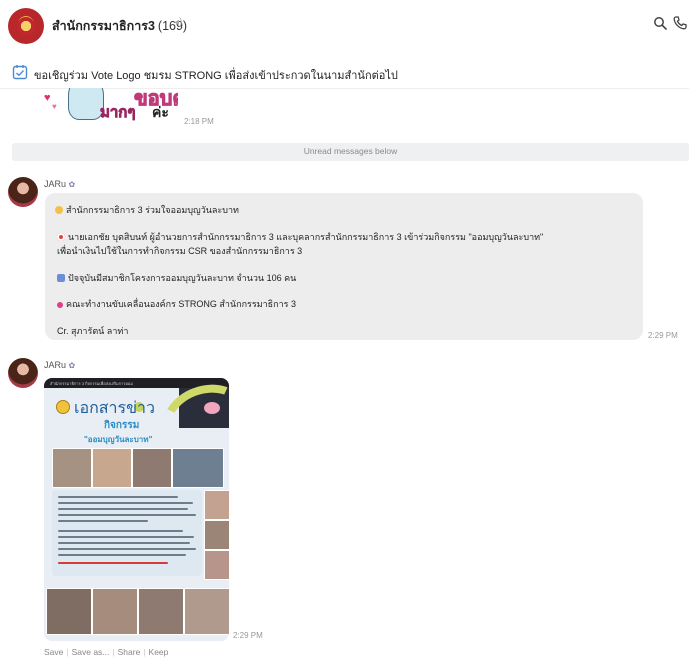 This screenshot has height=658, width=689. I want to click on chat-header: สำนักกรรมาธิการ3 (169) ◂), so click(344, 26).